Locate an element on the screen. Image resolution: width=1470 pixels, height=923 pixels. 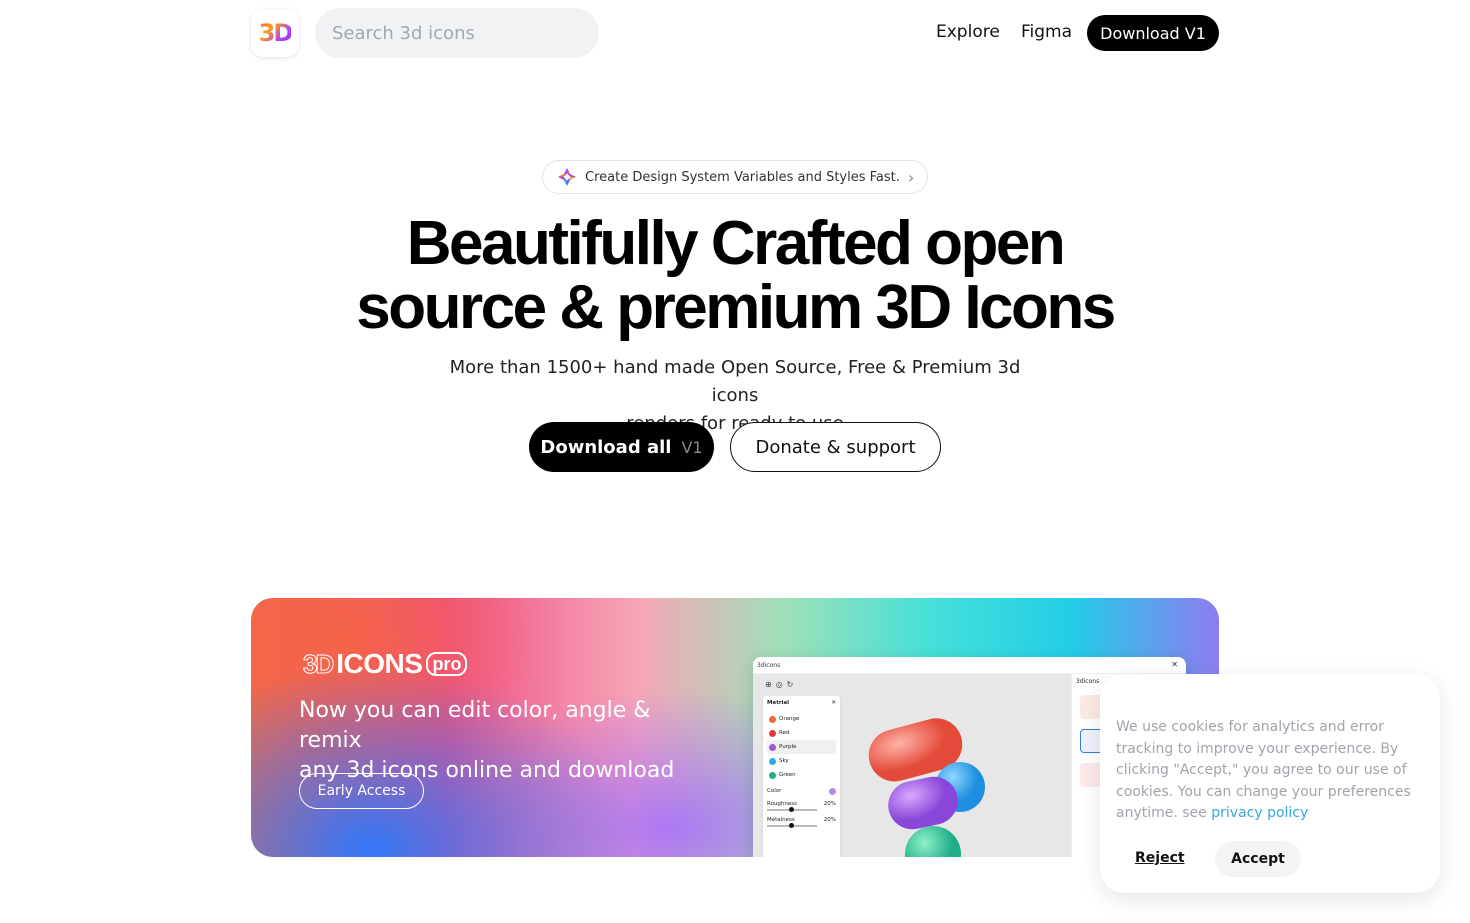
chevron-right-icon: › is located at coordinates (911, 177).